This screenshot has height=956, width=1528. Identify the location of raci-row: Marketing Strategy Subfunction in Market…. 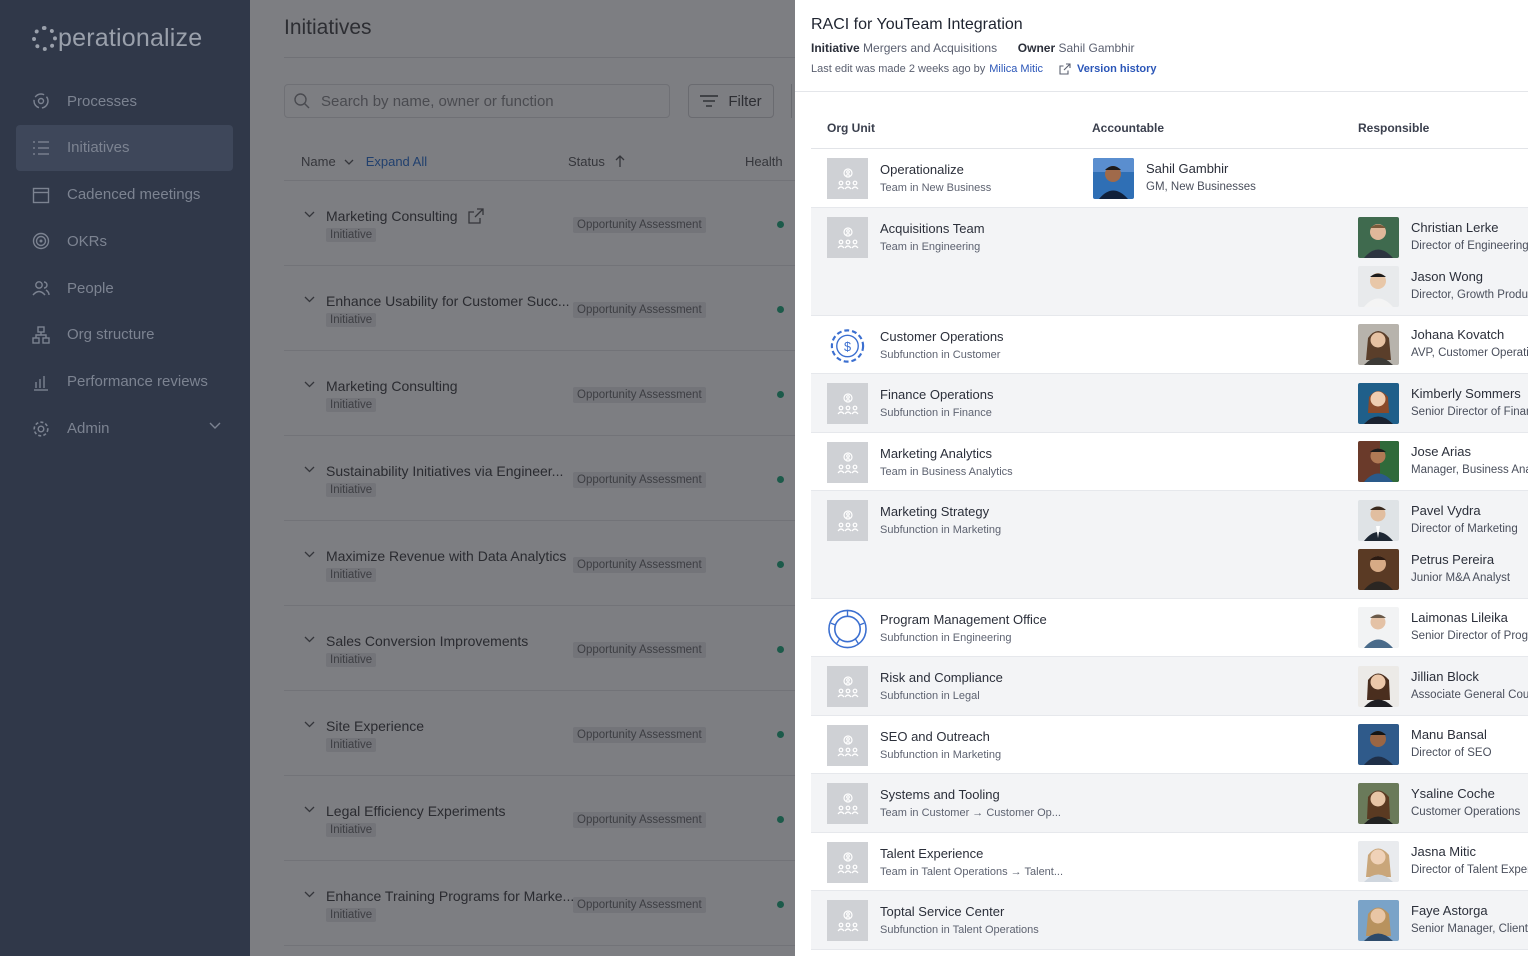
(1169, 545).